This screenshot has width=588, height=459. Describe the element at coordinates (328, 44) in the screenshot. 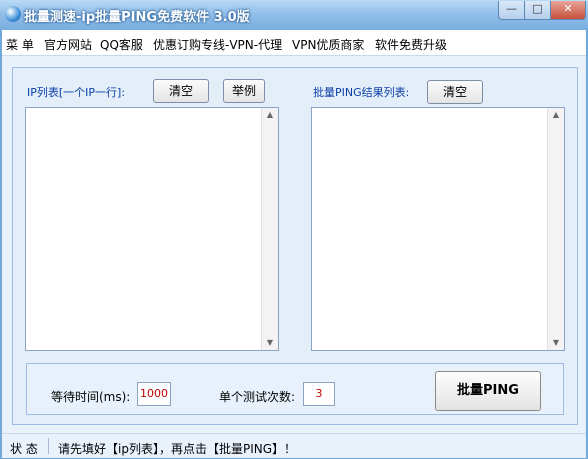

I see `menu-item-vpn-vendors: VPN优质商家` at that location.